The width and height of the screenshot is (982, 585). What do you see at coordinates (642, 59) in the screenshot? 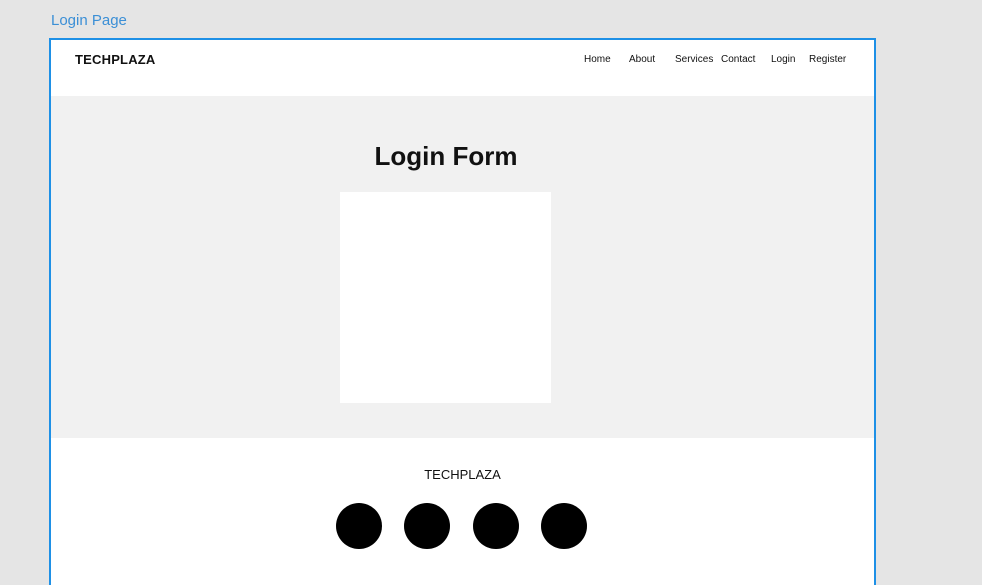
I see `nav-about-link: About` at bounding box center [642, 59].